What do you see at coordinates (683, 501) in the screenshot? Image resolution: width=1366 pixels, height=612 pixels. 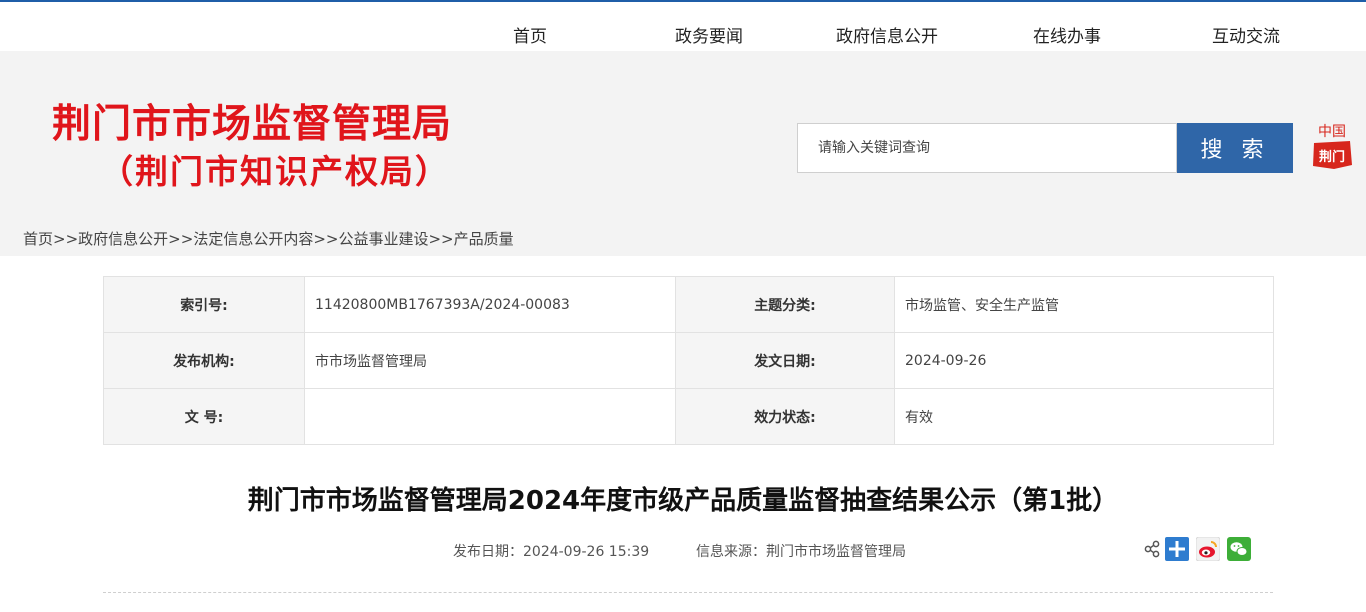 I see `article-title: 荆门市市场监督管理局2024年度市级产品质量监督抽查结果公示（第1批）` at bounding box center [683, 501].